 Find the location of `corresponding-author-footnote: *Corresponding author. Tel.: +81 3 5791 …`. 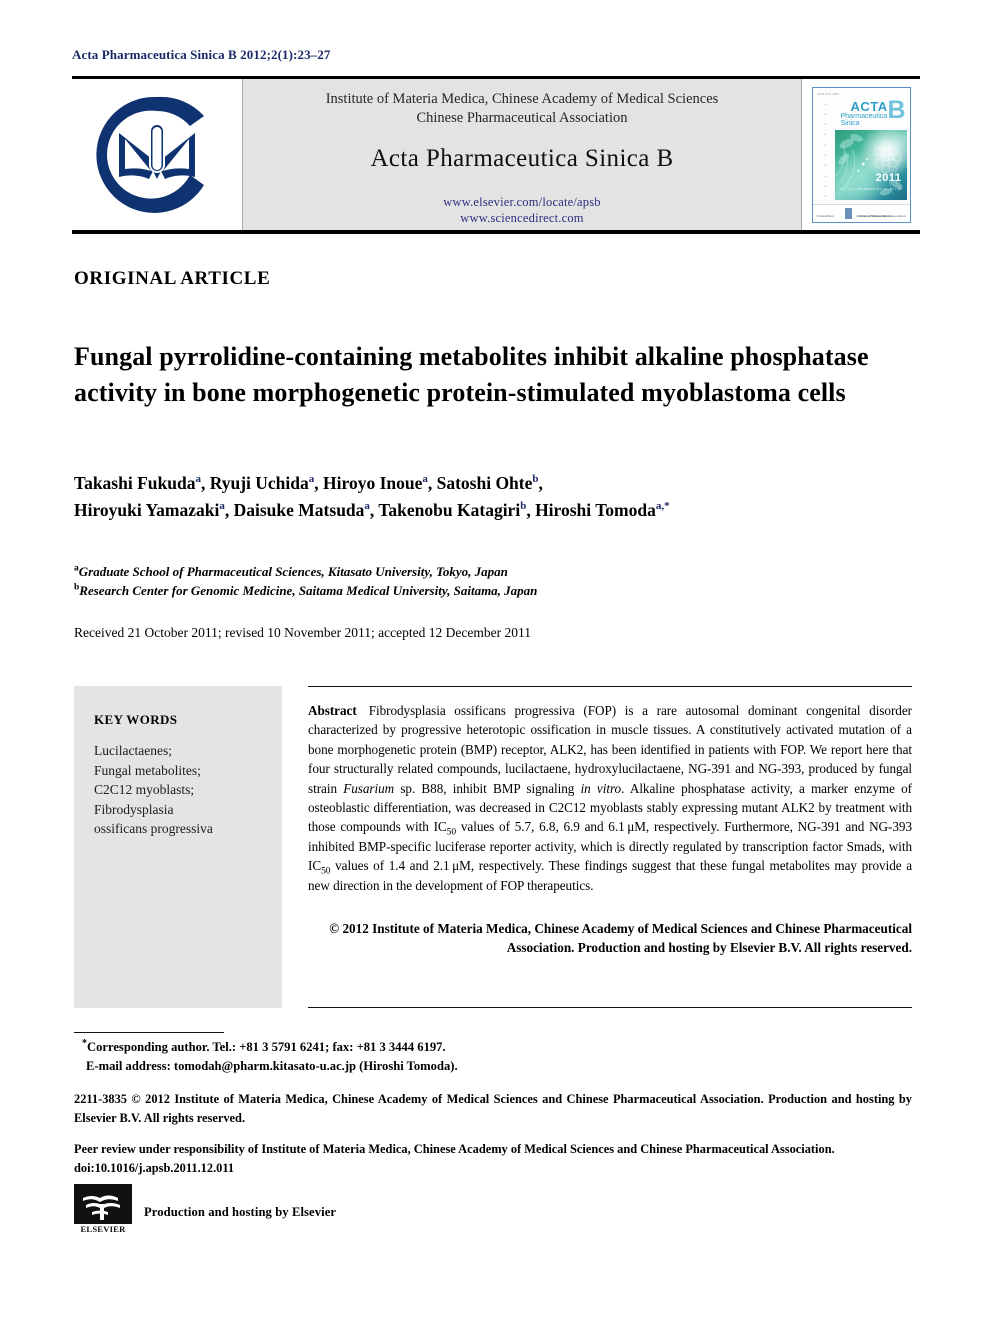

corresponding-author-footnote: *Corresponding author. Tel.: +81 3 5791 … is located at coordinates (270, 1056).